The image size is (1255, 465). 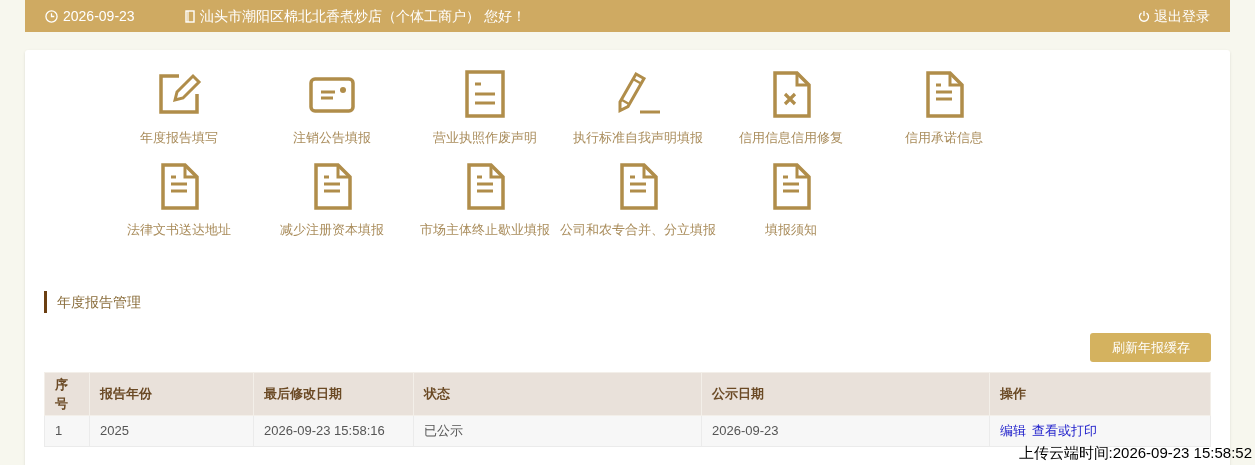 I want to click on power-icon, so click(x=1144, y=16).